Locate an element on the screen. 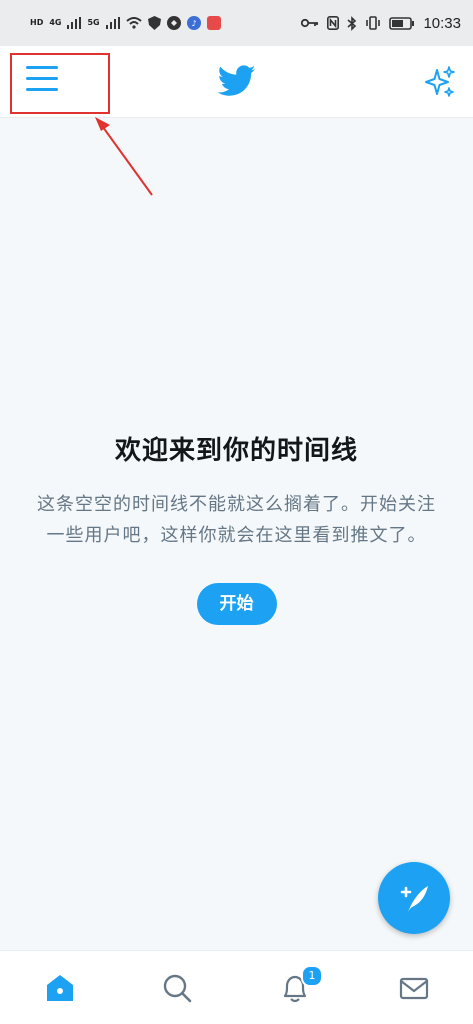  network-5g-label: 5G is located at coordinates (93, 22).